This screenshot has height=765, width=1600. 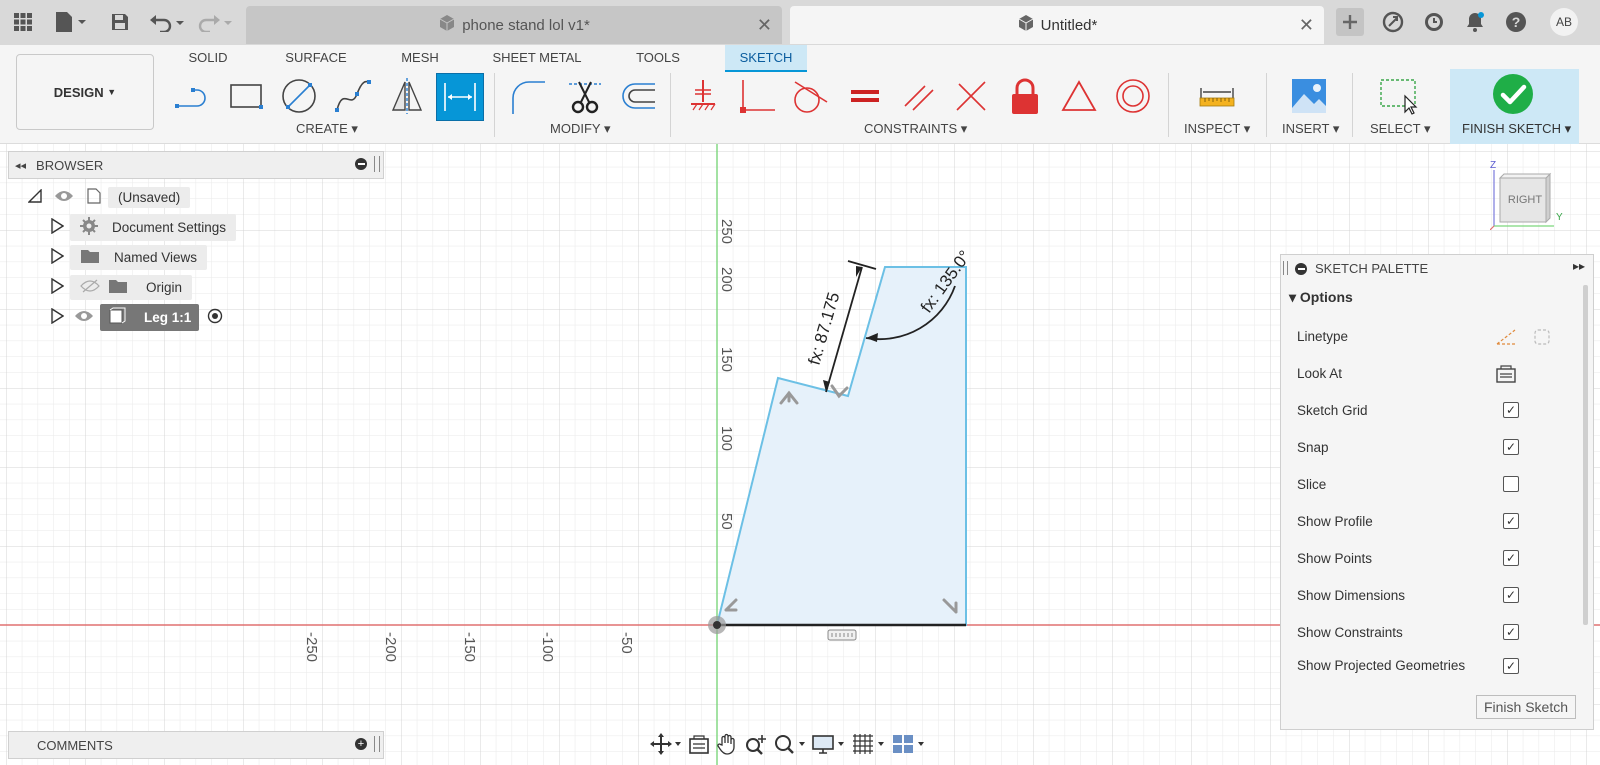 I want to click on browser-root-row: (Unsaved), so click(x=109, y=197).